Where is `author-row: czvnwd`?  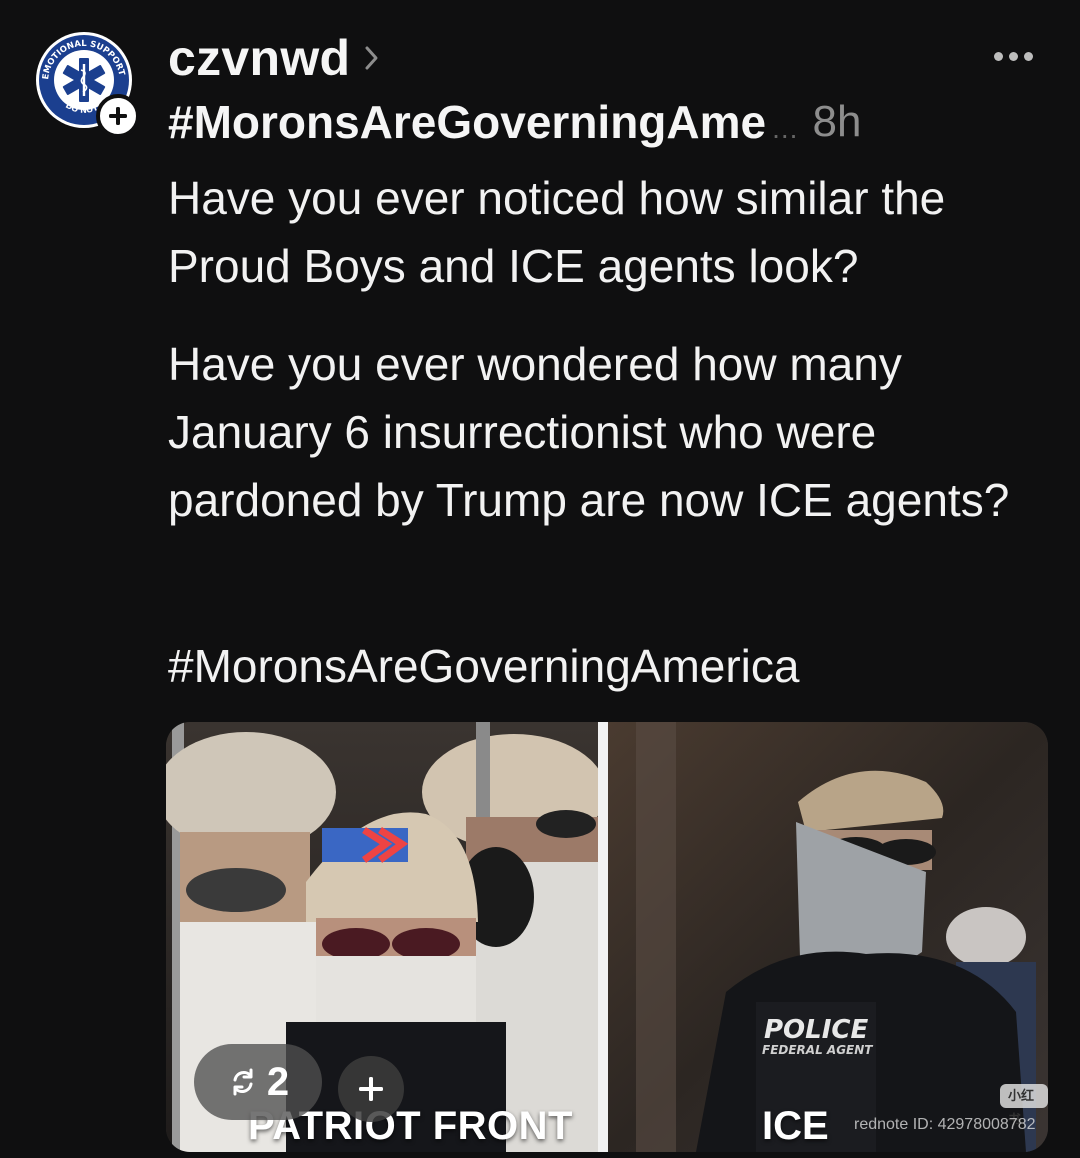
author-row: czvnwd is located at coordinates (275, 58).